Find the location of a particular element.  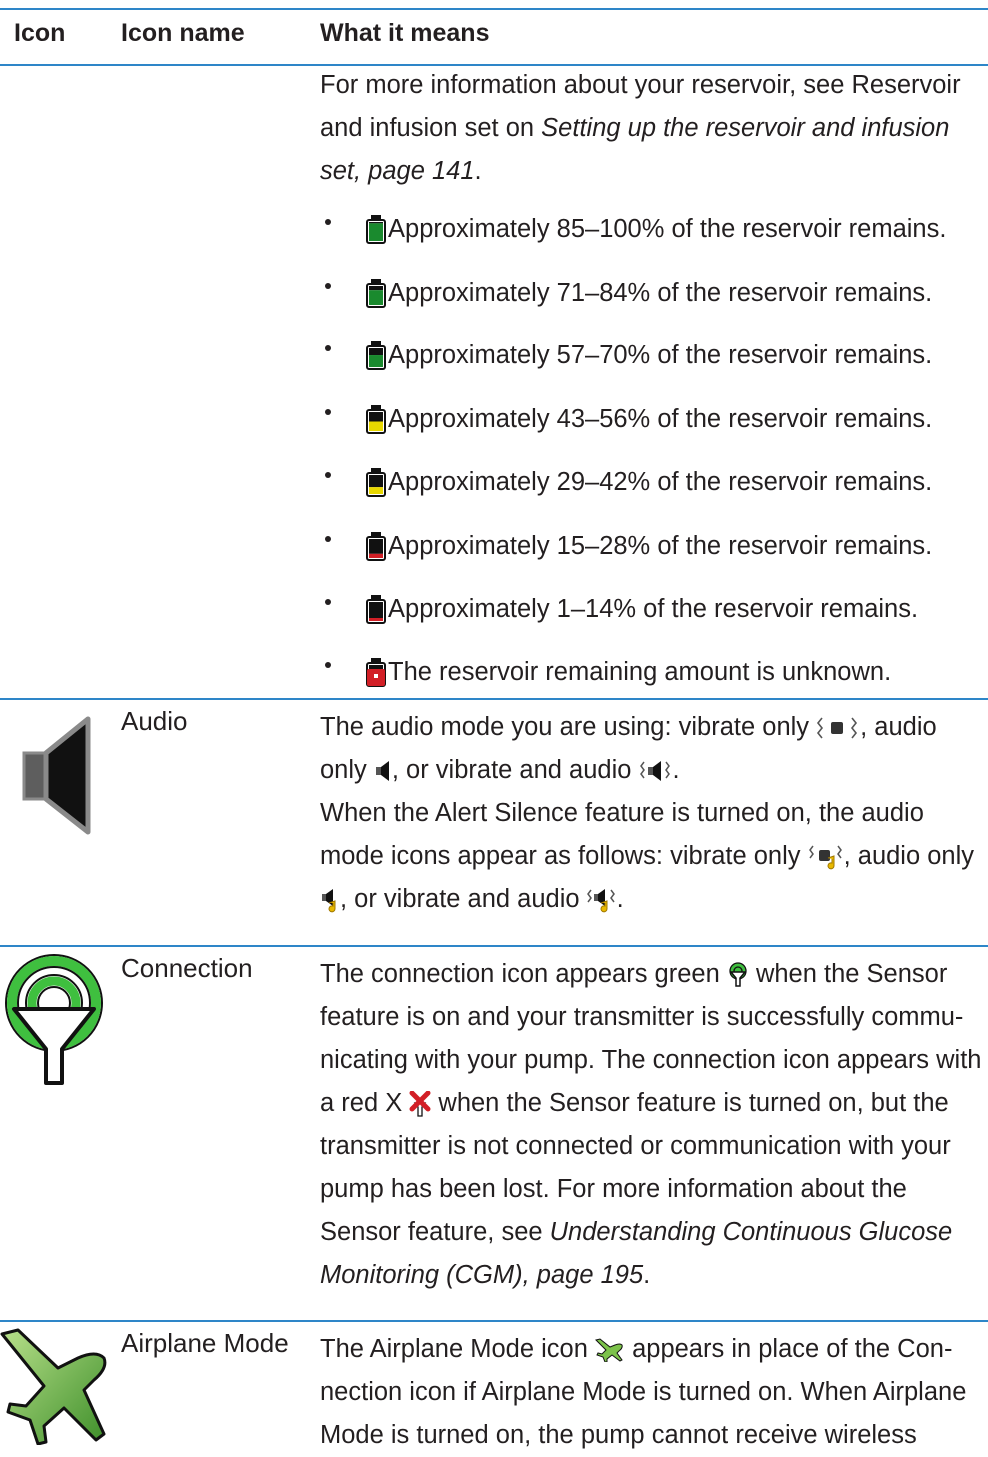

table-top-rule is located at coordinates (494, 9).